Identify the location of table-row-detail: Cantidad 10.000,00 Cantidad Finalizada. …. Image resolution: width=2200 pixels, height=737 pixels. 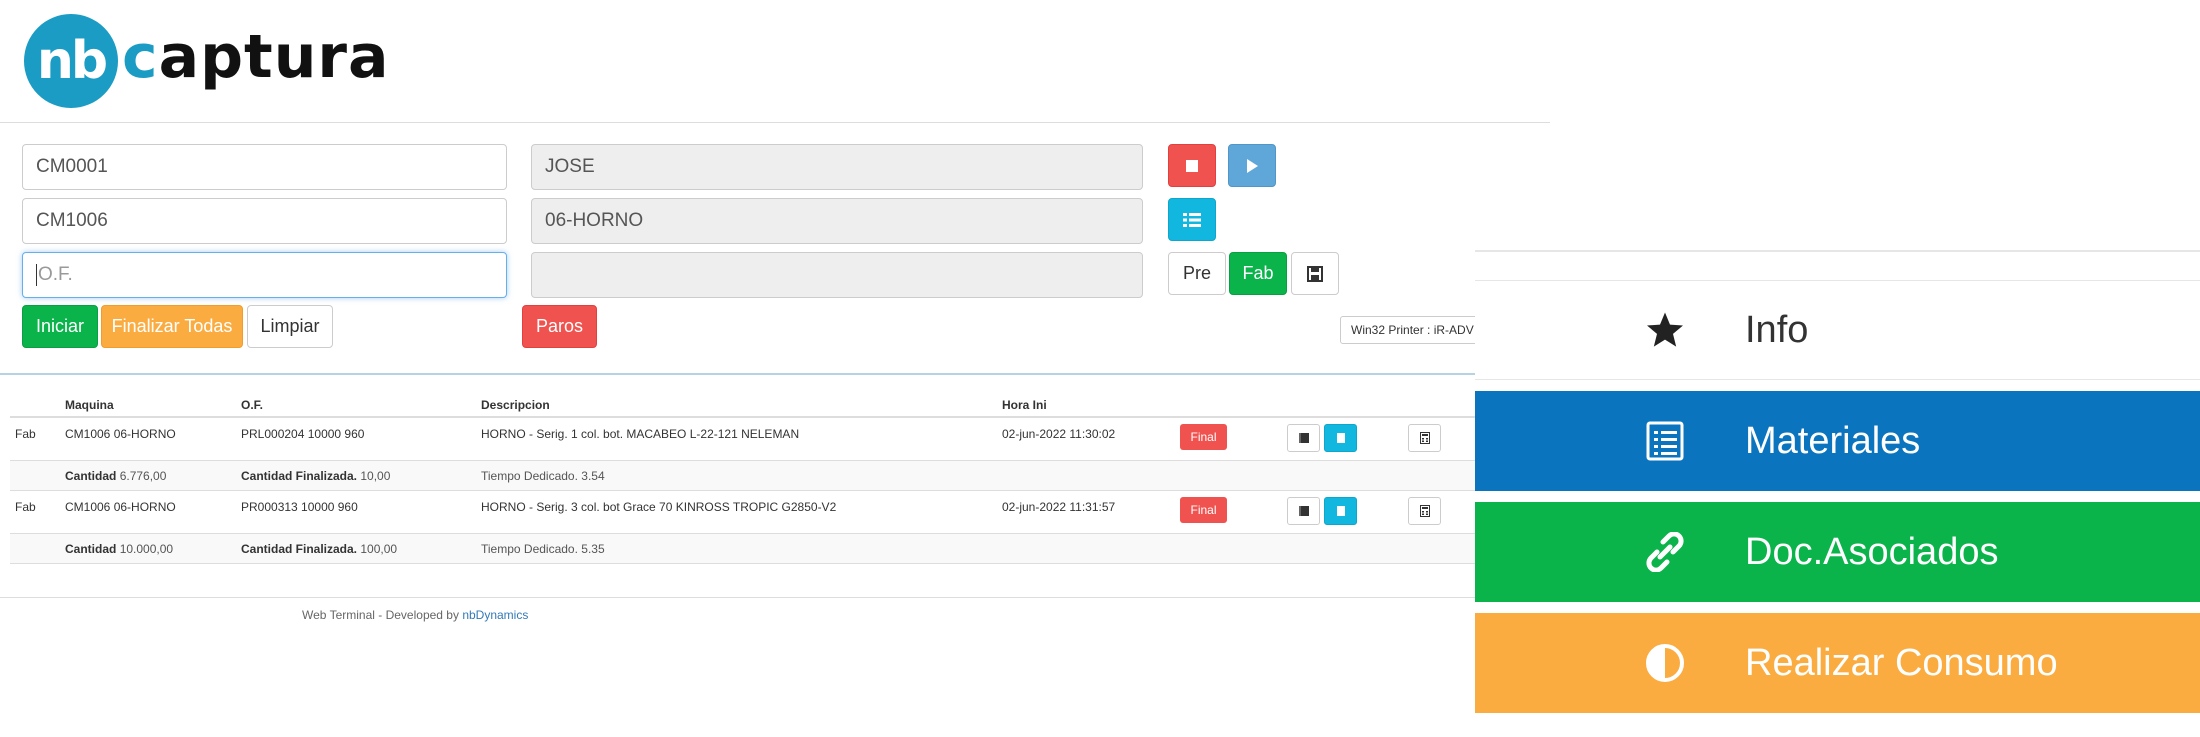
(742, 549).